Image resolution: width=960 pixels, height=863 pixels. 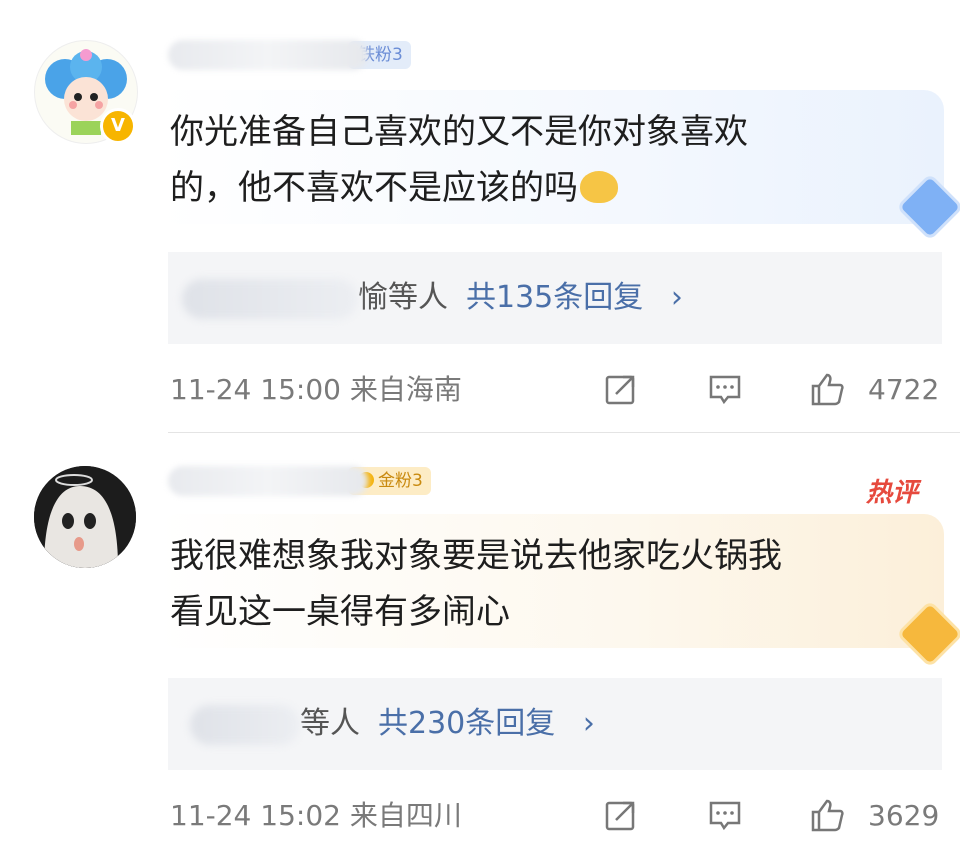 I want to click on fan-level-label: 金粉3, so click(x=400, y=481).